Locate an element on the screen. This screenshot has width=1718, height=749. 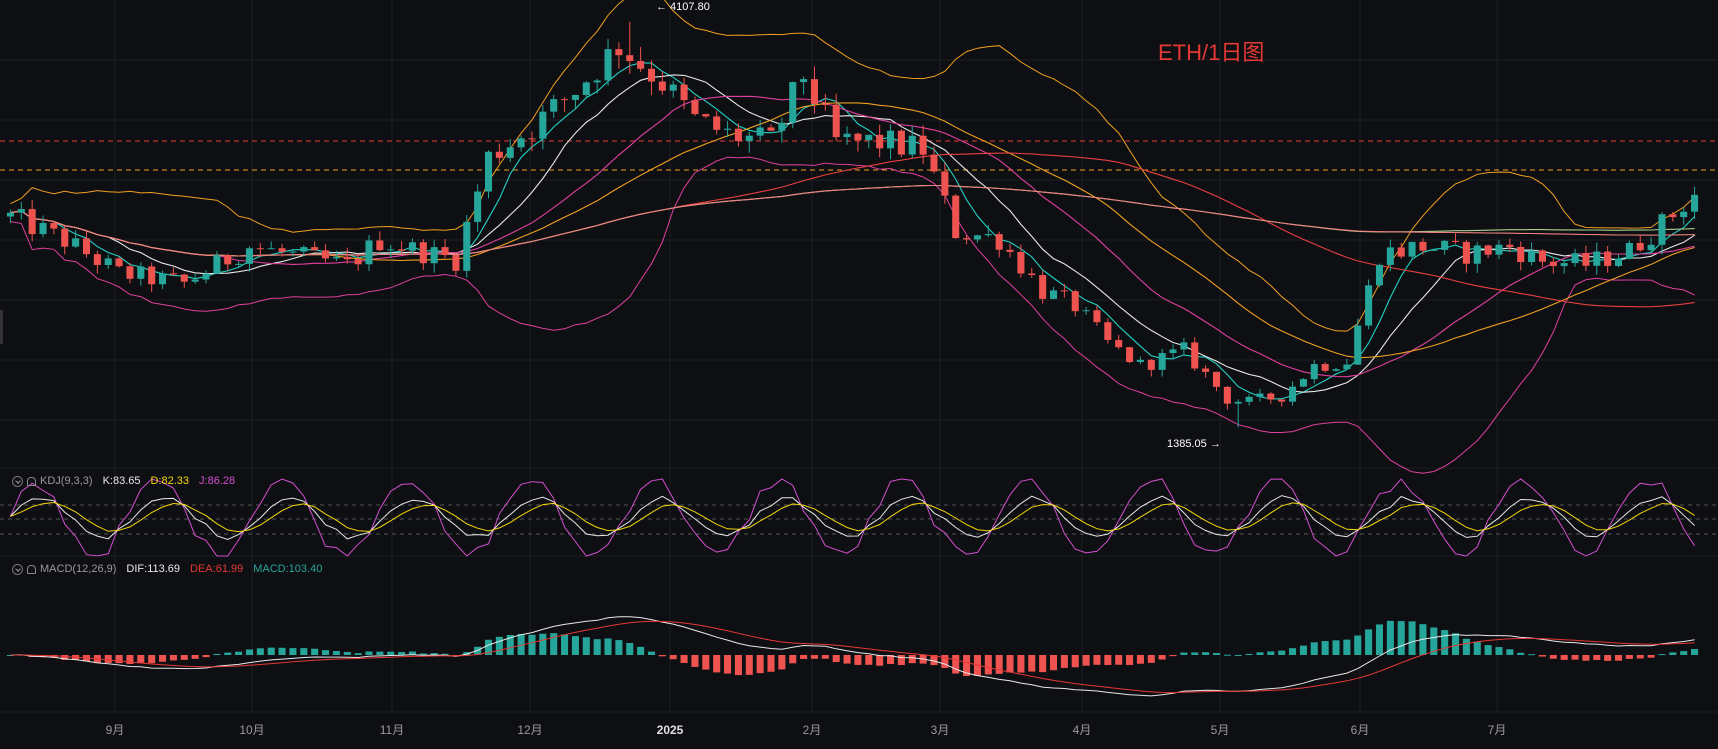
x-axis-tick-label: 11月 is located at coordinates (392, 730).